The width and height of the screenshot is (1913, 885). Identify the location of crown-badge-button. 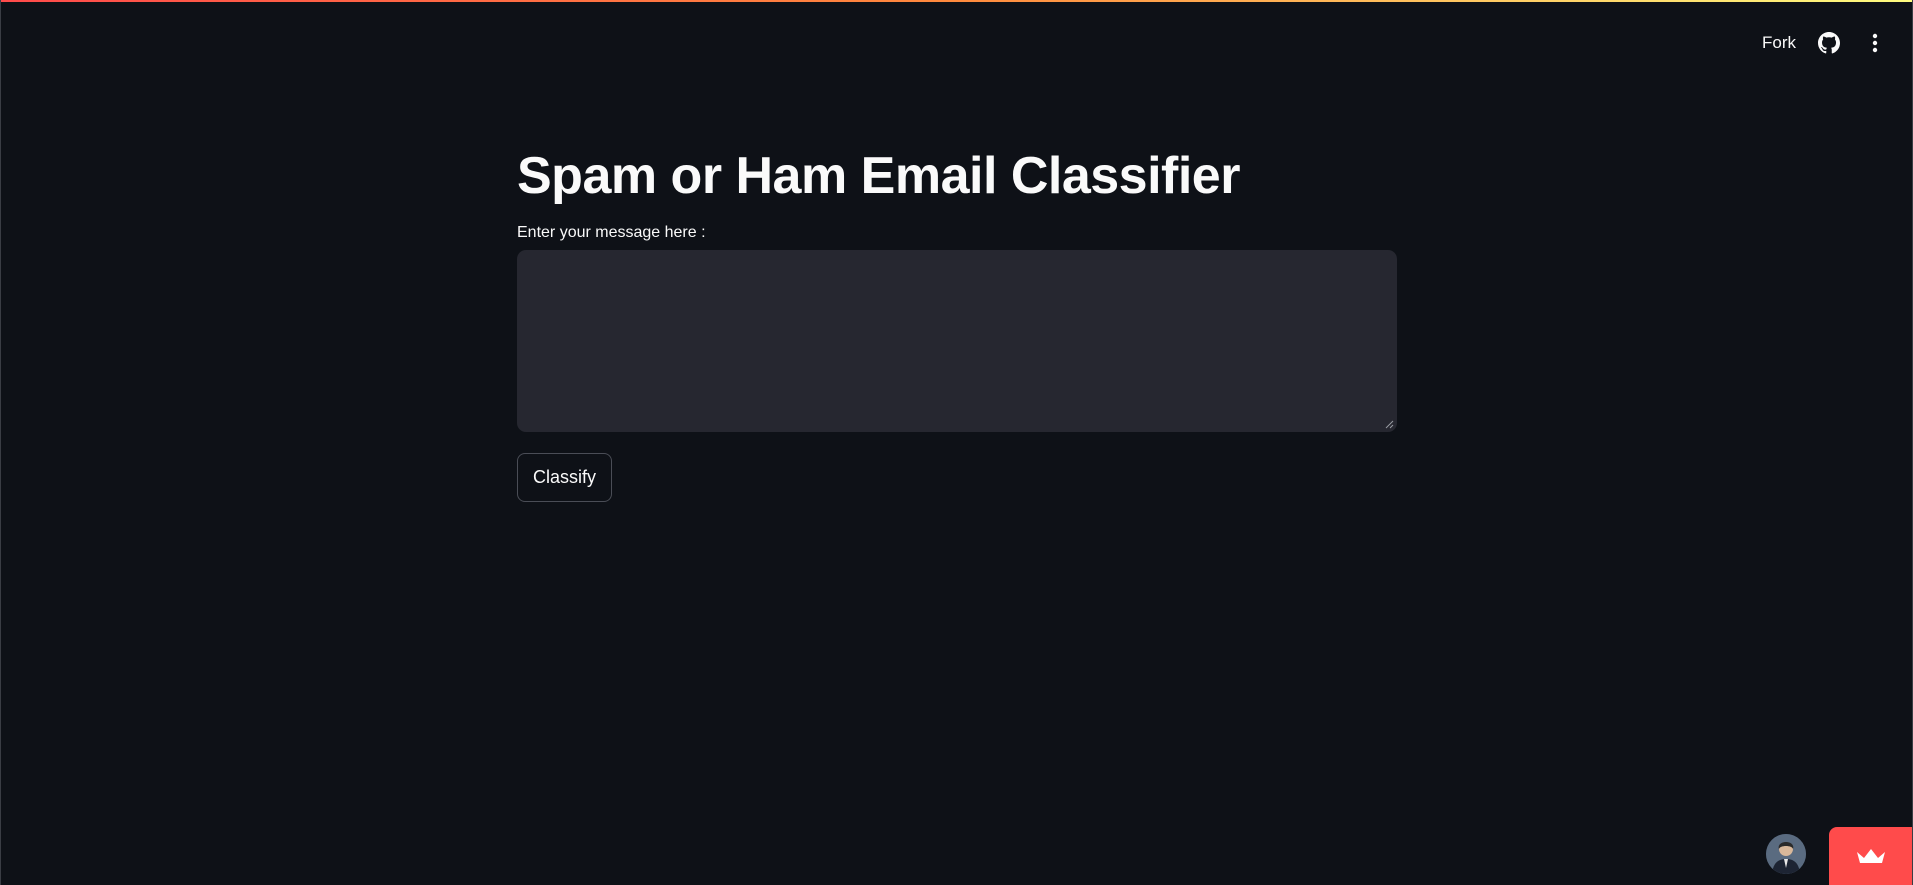
(1870, 856).